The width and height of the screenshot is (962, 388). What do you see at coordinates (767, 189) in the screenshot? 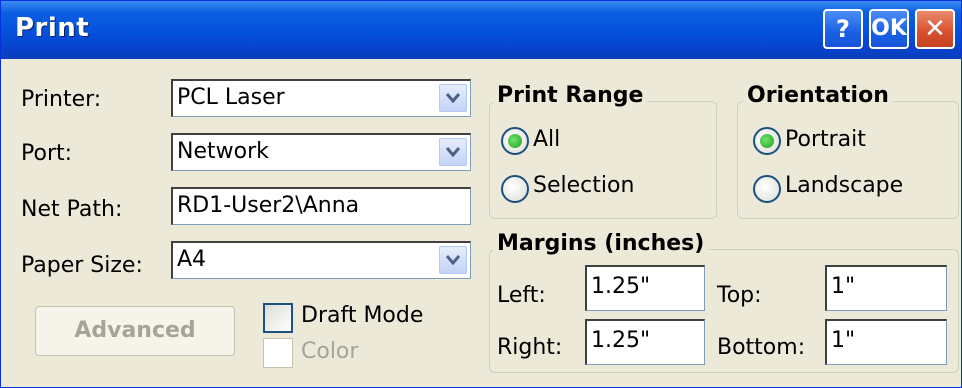
I see `orientation-landscape-radio` at bounding box center [767, 189].